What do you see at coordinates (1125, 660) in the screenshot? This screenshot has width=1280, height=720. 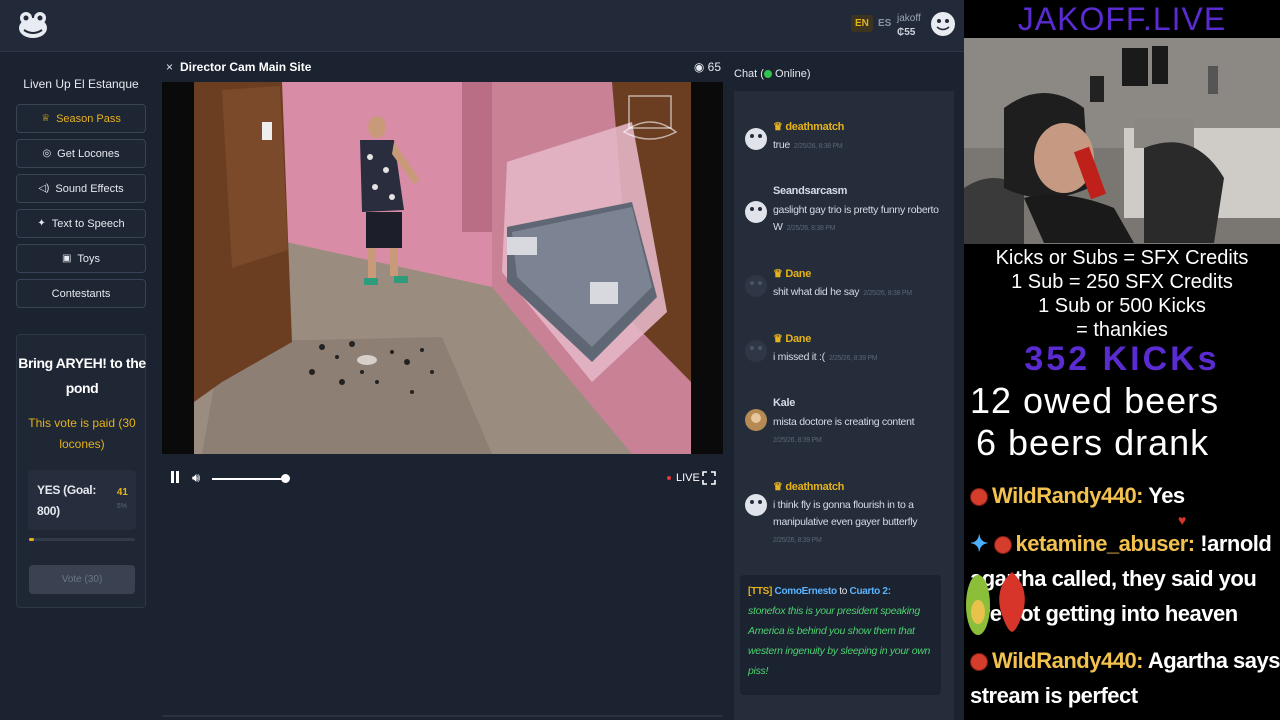 I see `overlay-chat-line: WildRandy440: Agartha says` at bounding box center [1125, 660].